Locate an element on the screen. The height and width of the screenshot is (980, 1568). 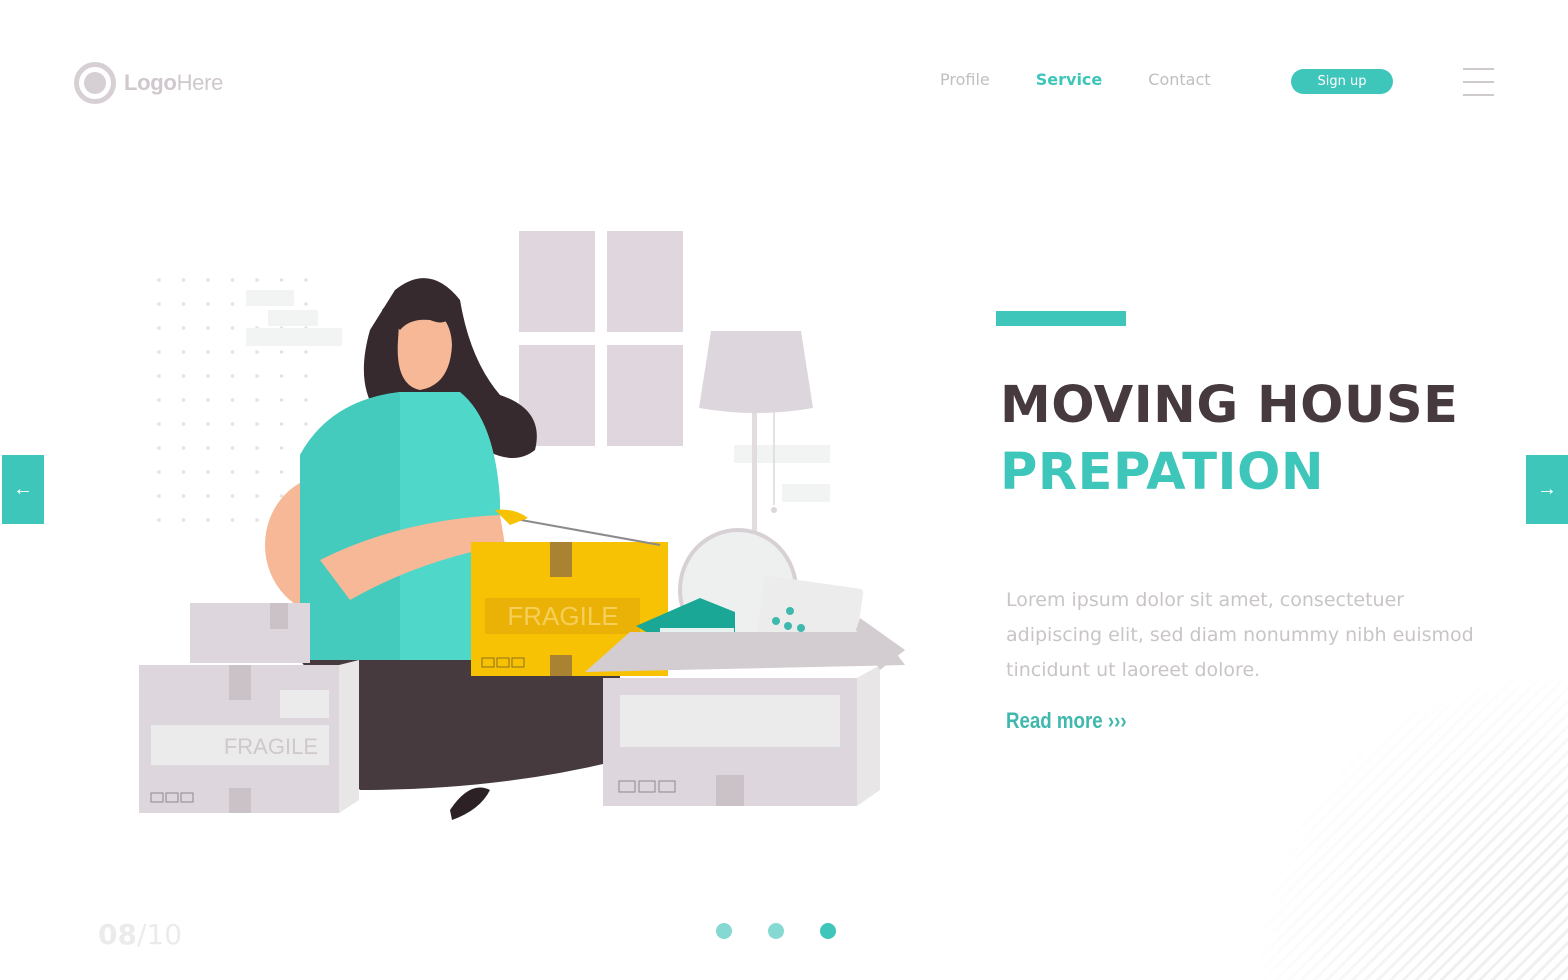
box-open is located at coordinates (745, 712).